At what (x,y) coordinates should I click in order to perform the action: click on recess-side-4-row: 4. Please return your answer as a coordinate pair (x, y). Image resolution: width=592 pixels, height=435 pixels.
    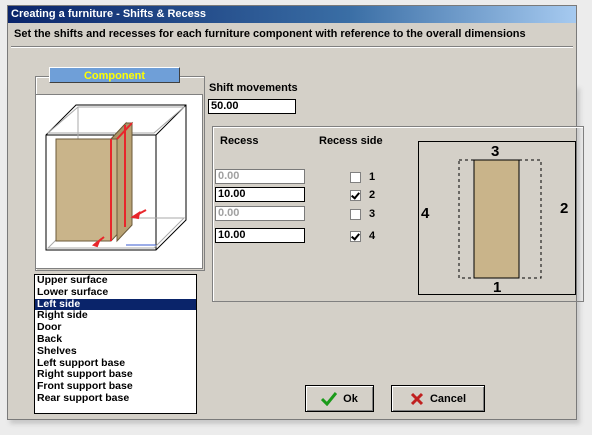
    Looking at the image, I should click on (362, 236).